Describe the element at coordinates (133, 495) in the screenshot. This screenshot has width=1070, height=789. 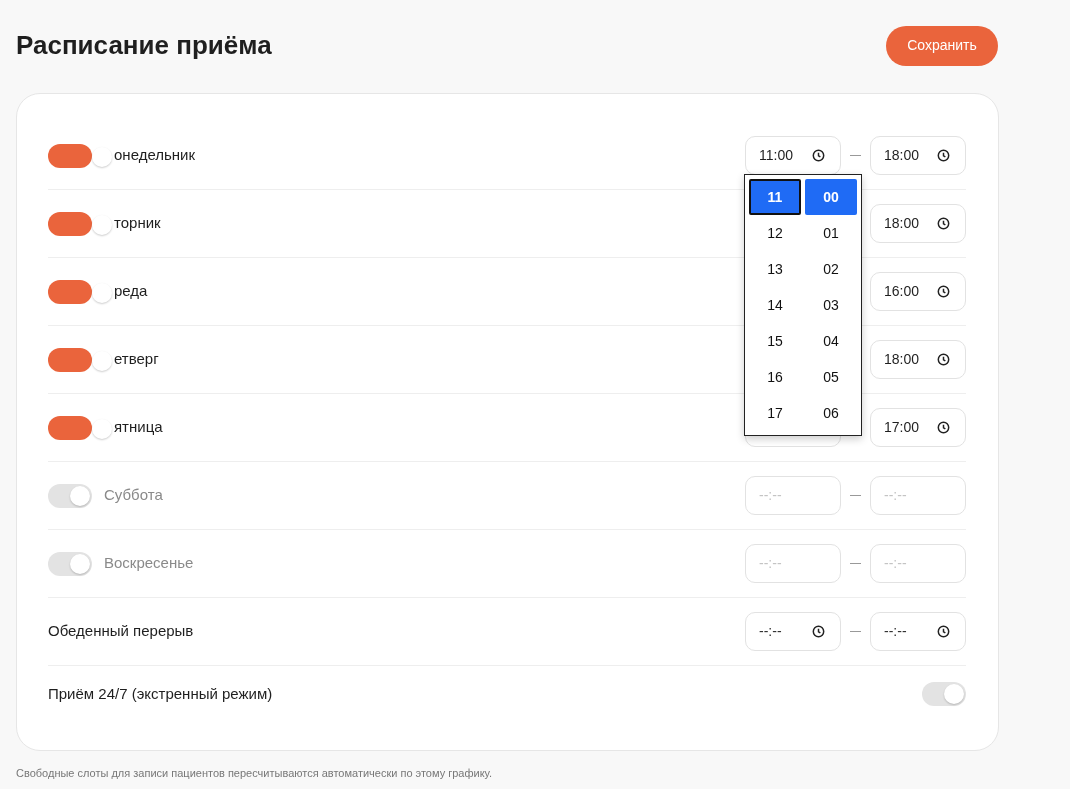
I see `day-label: Суббота` at that location.